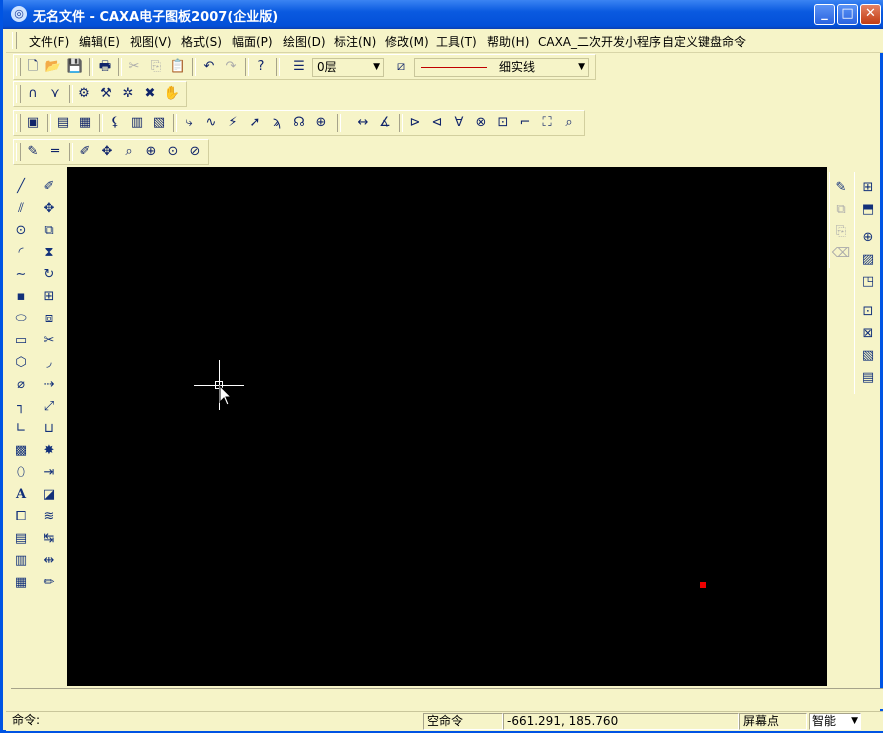 Image resolution: width=883 pixels, height=733 pixels. Describe the element at coordinates (252, 41) in the screenshot. I see `menu-sheet: 幅面(P)` at that location.